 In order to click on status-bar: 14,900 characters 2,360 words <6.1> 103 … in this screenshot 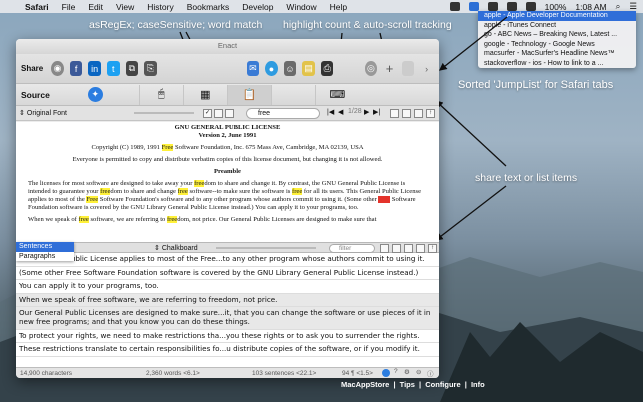, I will do `click(227, 372)`.